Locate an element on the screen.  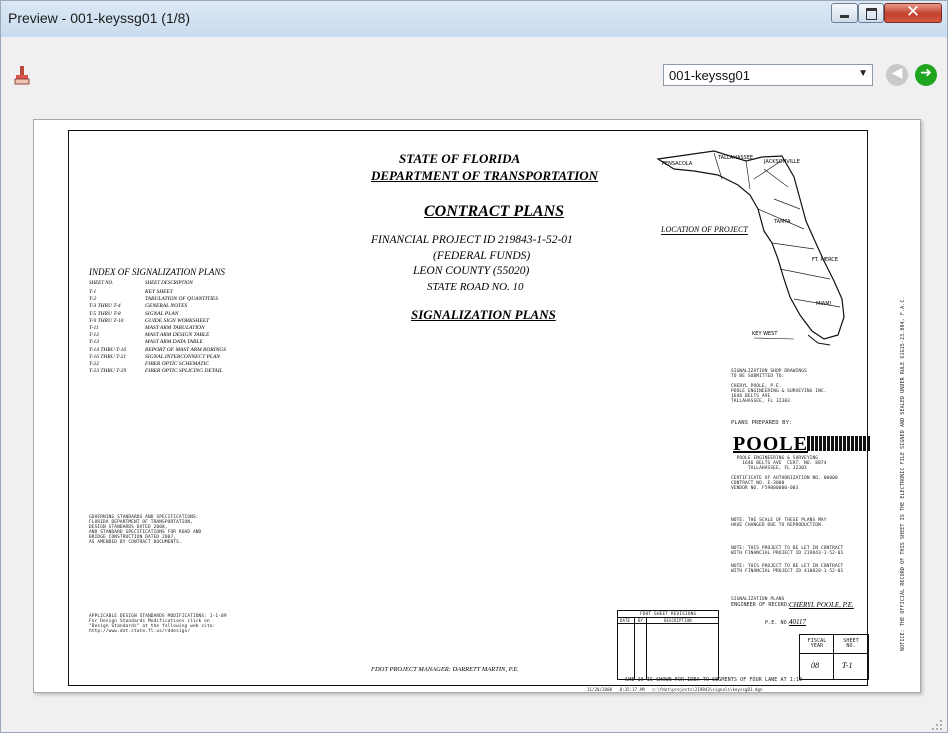
plans-prepared-label: PLANS PREPARED BY: is located at coordinates (762, 423).